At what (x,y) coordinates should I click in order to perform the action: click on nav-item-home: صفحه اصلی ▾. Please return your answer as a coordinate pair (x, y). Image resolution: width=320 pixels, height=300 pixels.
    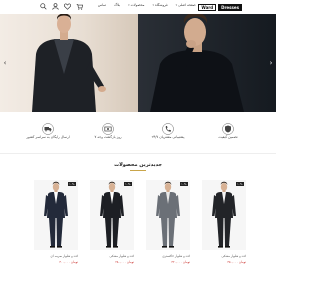
    Looking at the image, I should click on (186, 5).